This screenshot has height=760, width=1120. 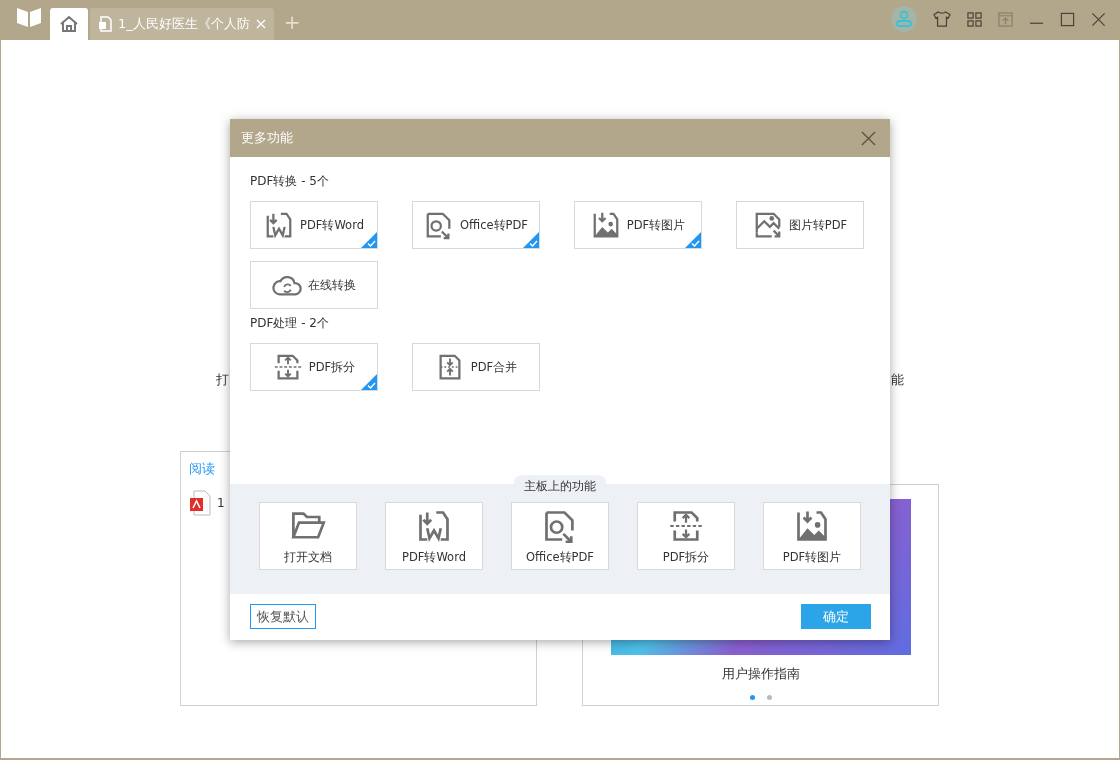 I want to click on file-name: 1, so click(x=221, y=503).